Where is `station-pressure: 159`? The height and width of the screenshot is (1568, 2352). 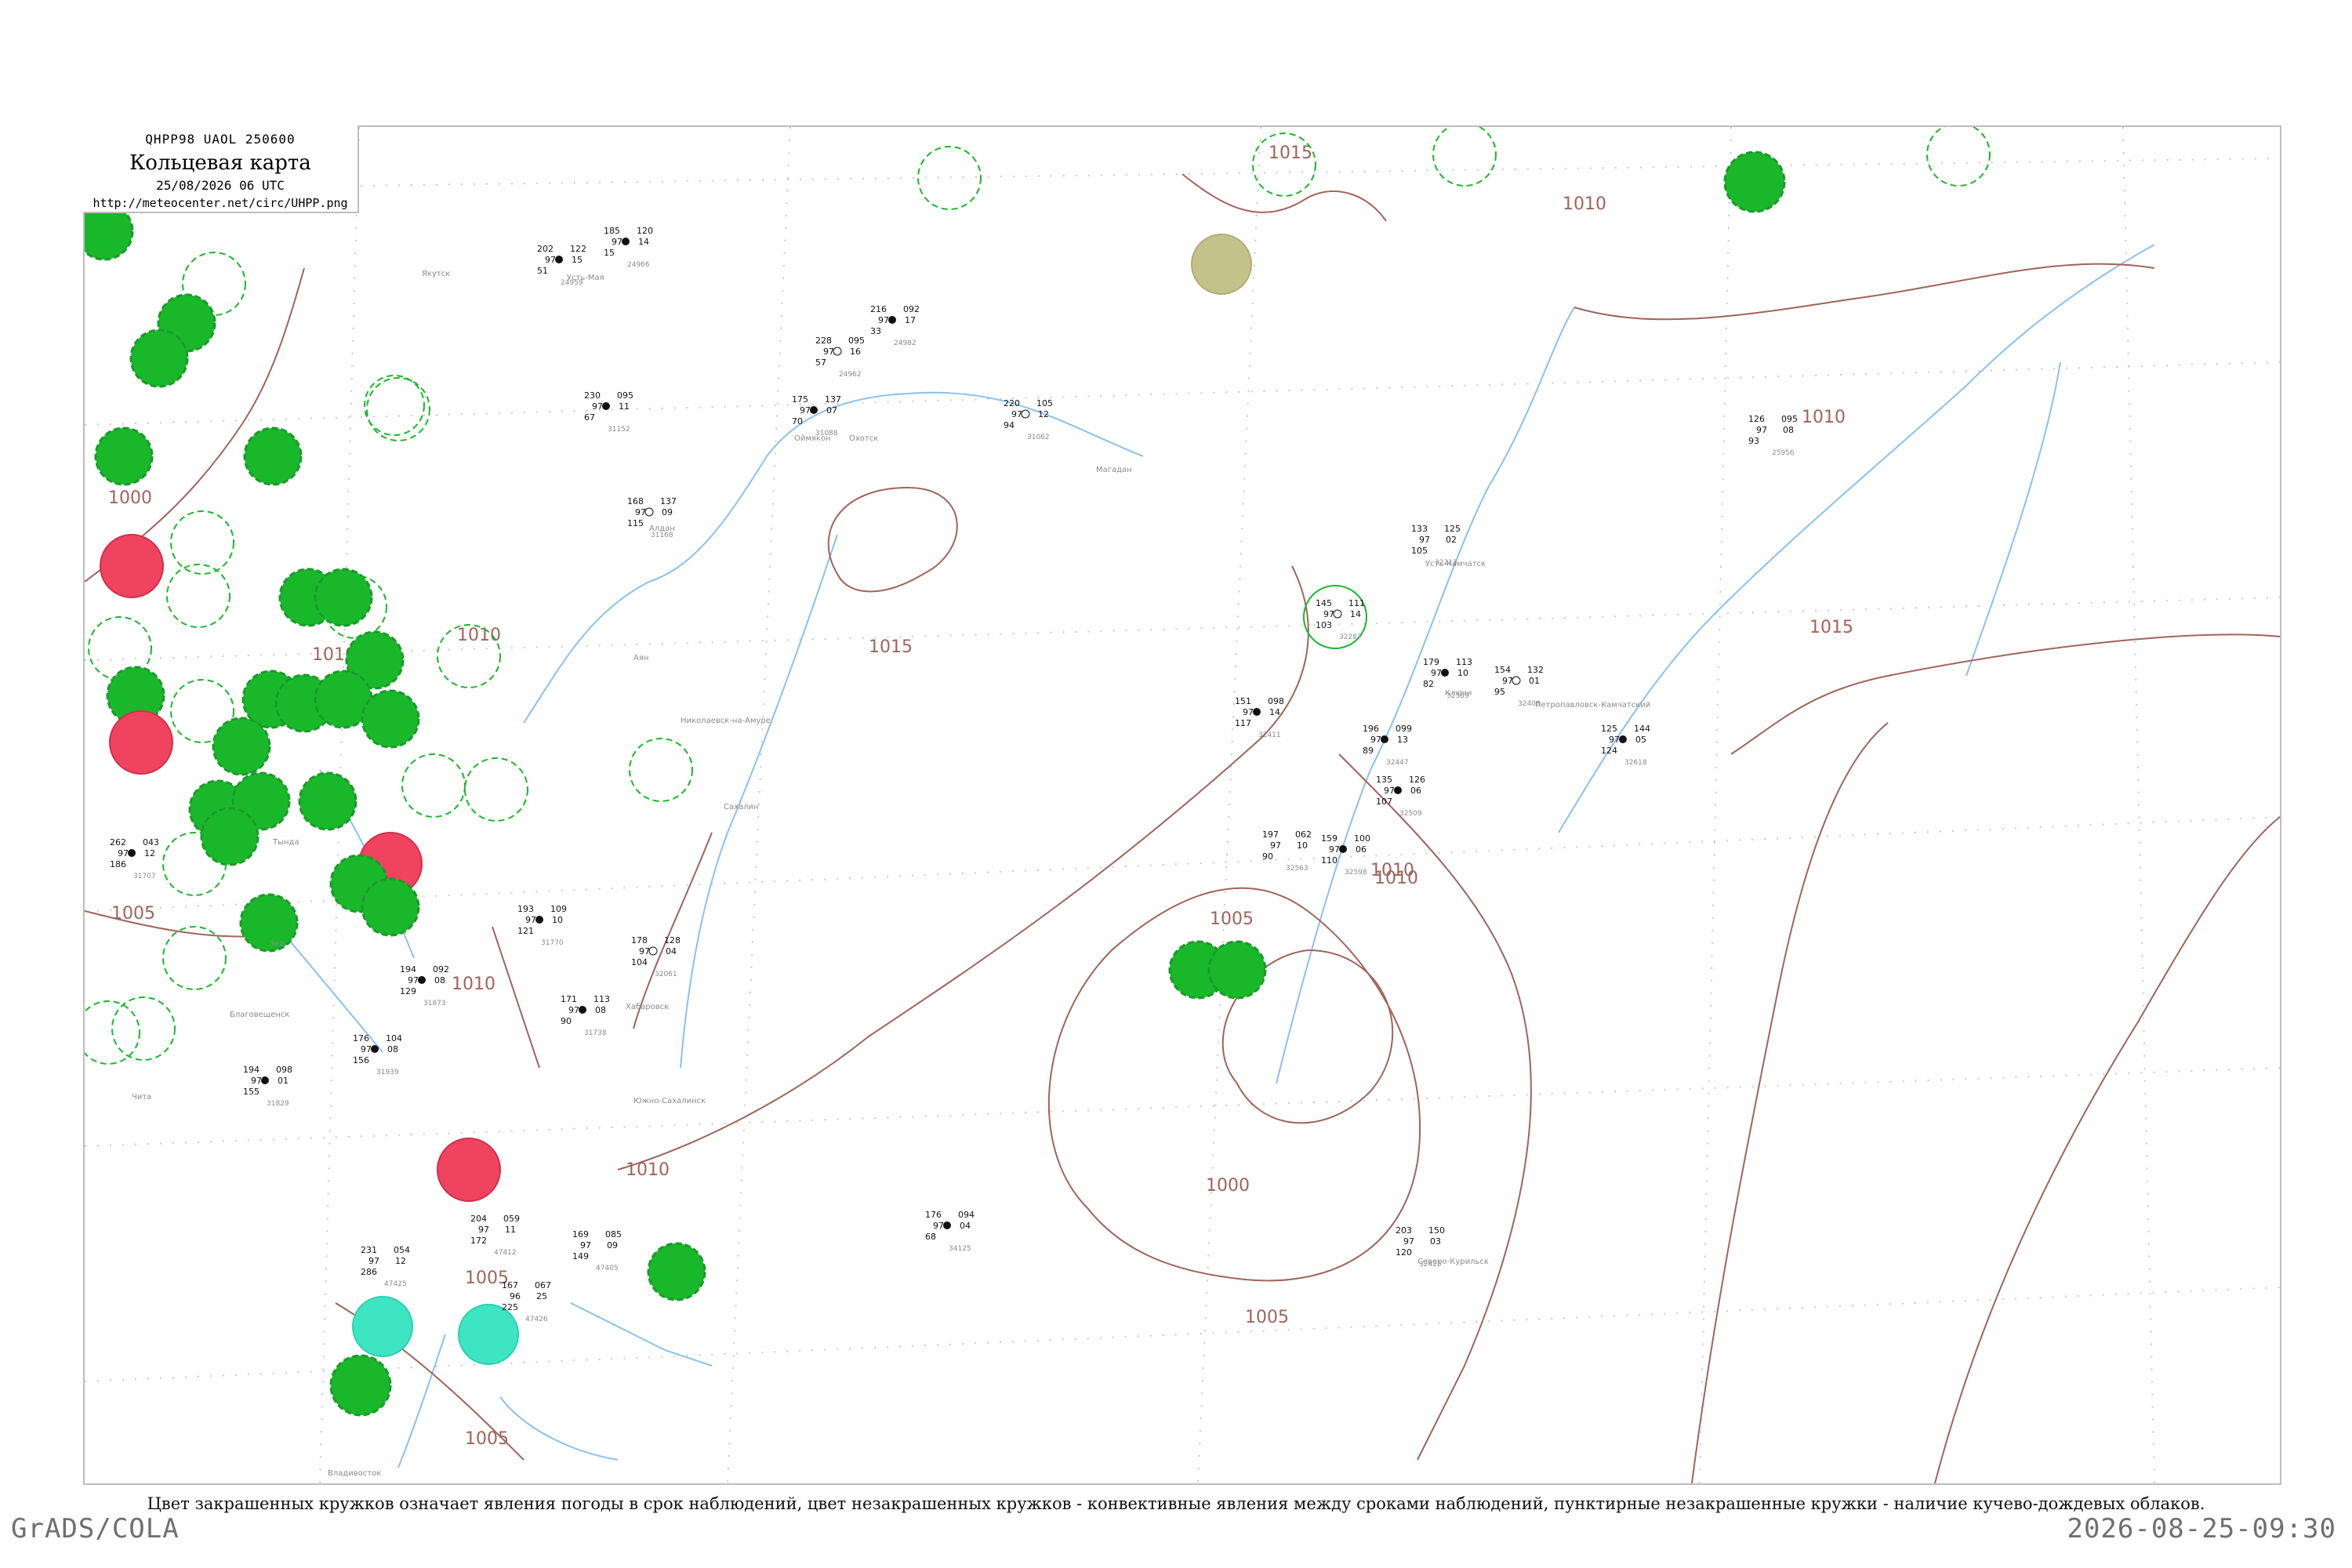
station-pressure: 159 is located at coordinates (1329, 838).